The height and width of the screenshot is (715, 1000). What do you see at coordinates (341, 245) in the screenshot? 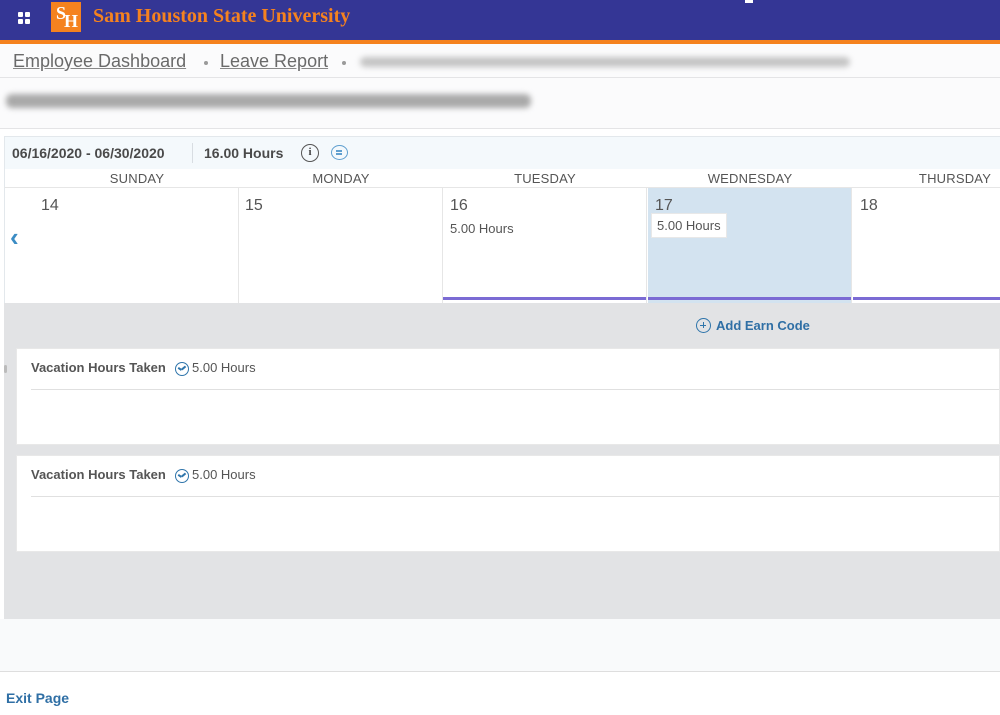
I see `calendar-day-15: 15` at bounding box center [341, 245].